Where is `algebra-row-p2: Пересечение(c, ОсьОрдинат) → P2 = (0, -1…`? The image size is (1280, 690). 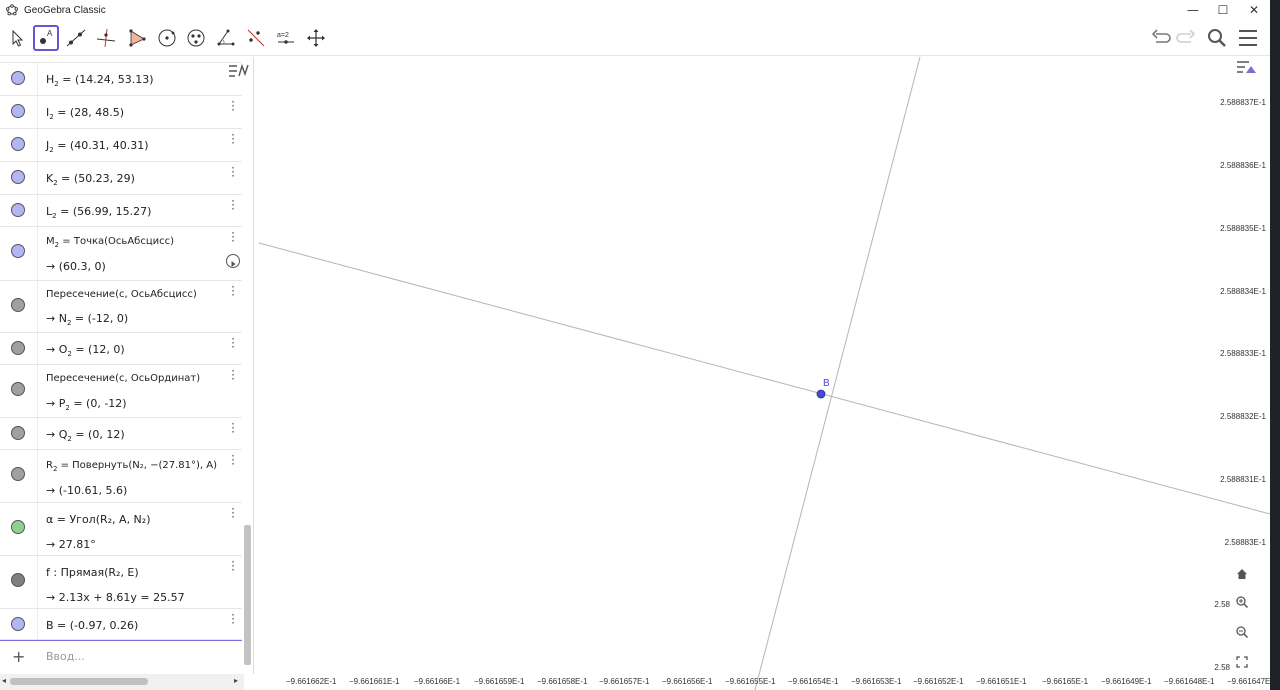 algebra-row-p2: Пересечение(c, ОсьОрдинат) → P2 = (0, -1… is located at coordinates (121, 391).